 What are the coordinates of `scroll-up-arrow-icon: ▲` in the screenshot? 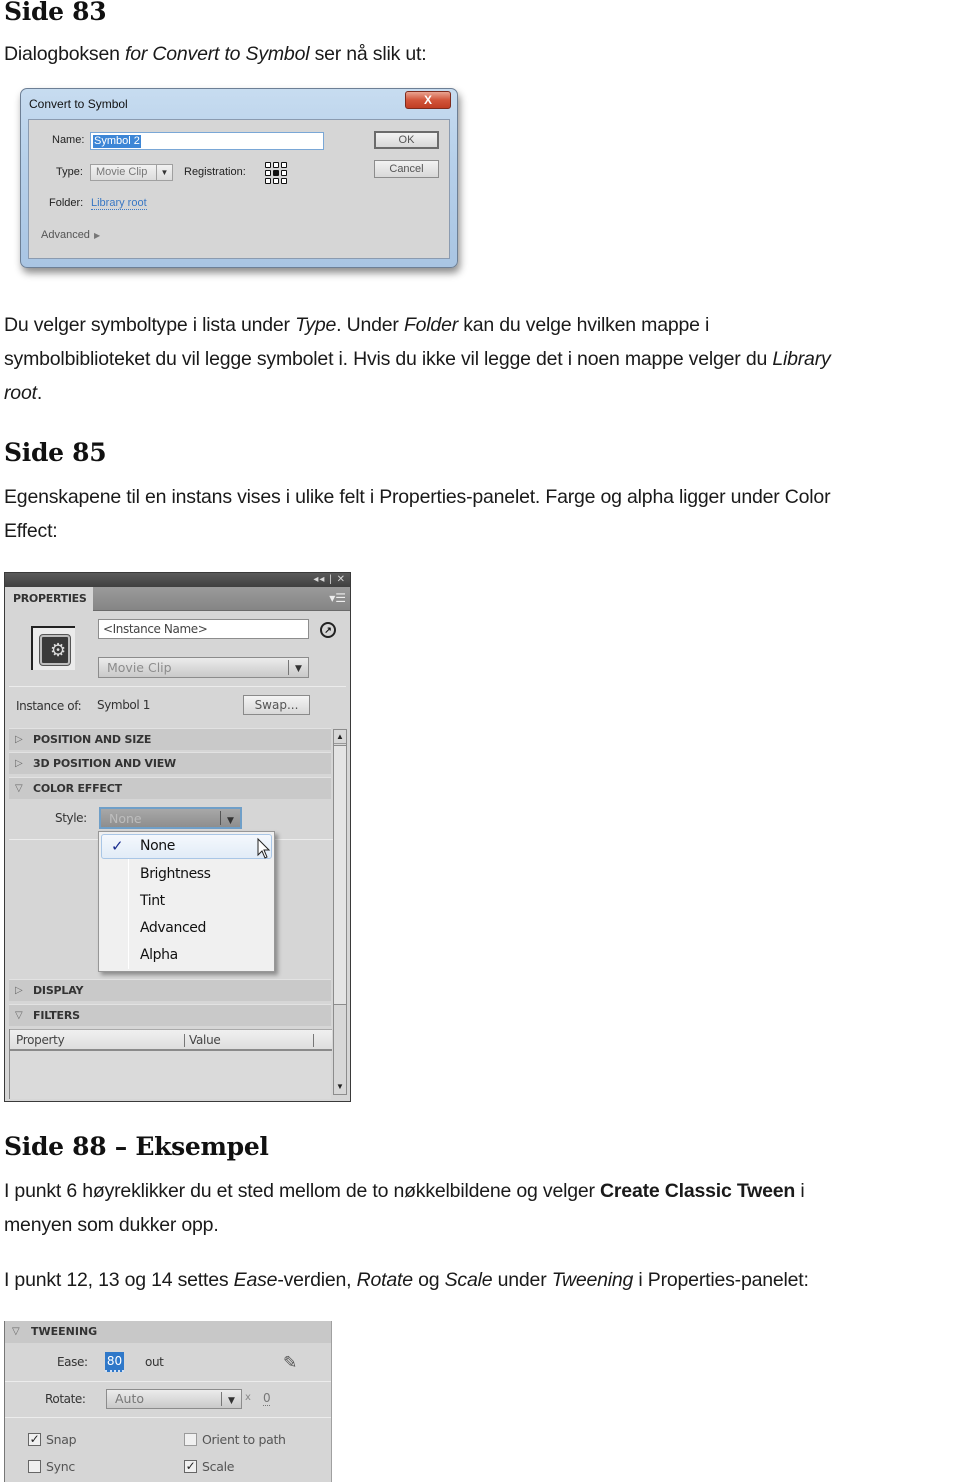 It's located at (340, 737).